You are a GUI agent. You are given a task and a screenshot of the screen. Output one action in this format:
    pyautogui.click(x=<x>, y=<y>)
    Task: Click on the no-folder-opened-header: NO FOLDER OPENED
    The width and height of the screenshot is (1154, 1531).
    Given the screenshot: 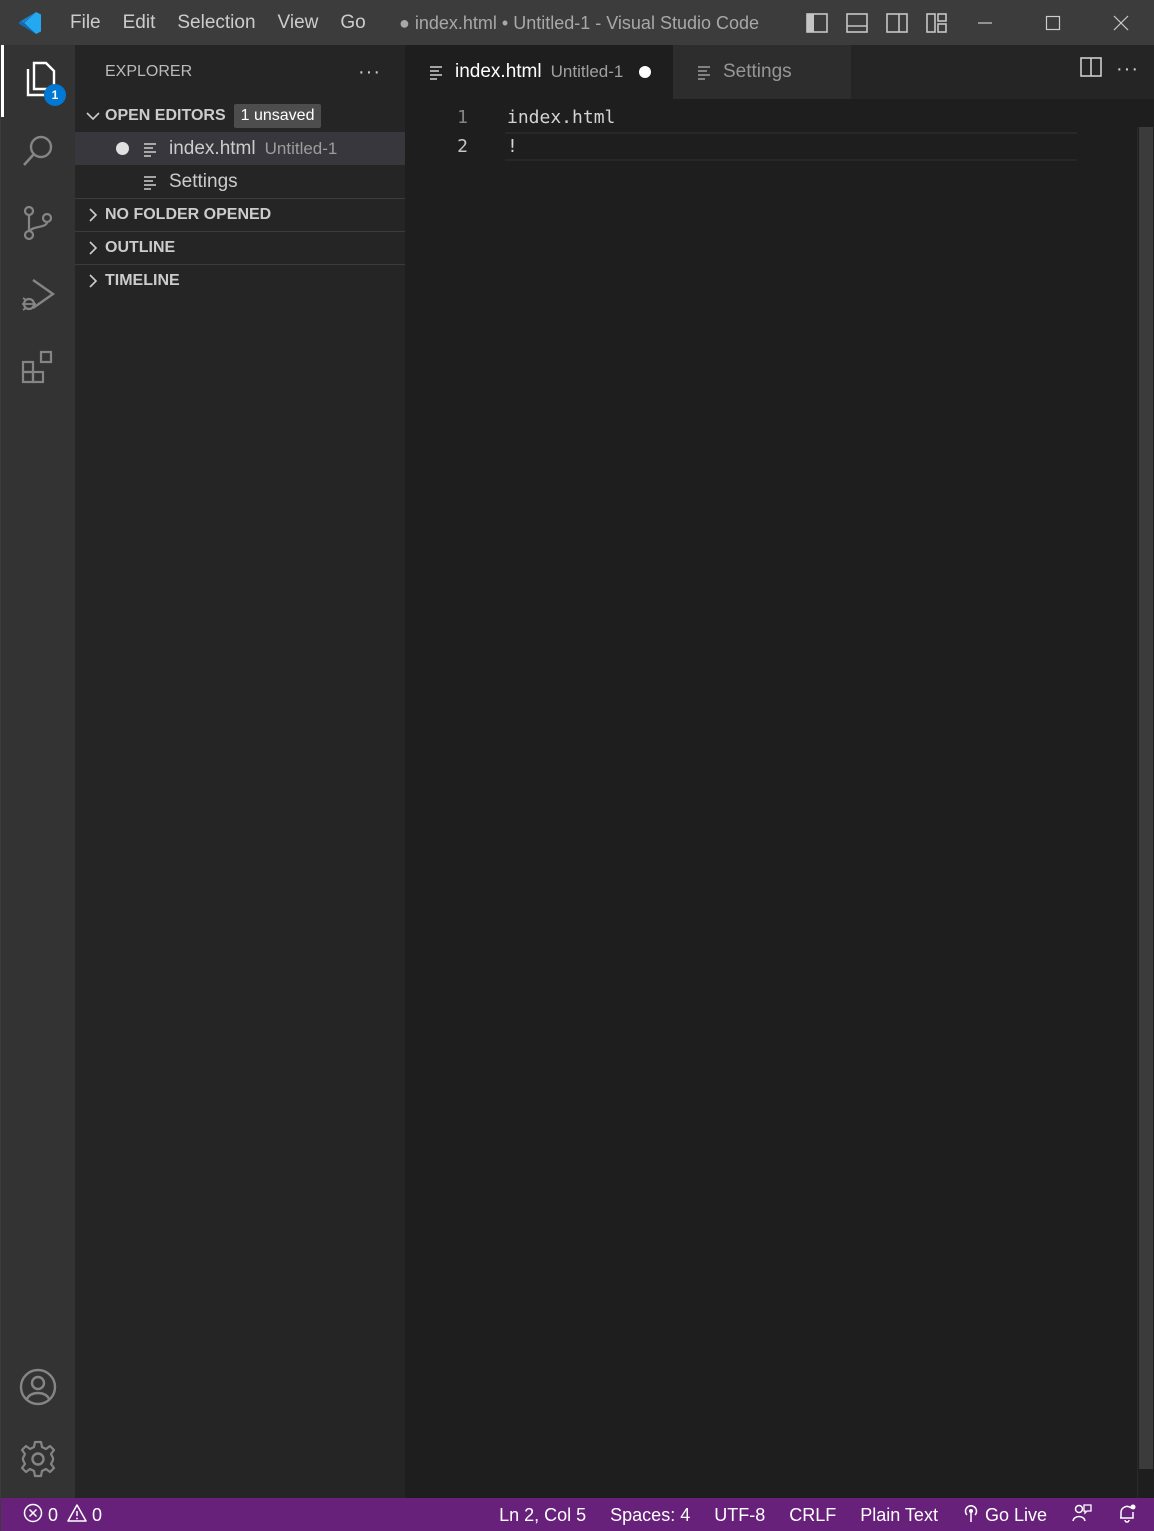 What is the action you would take?
    pyautogui.click(x=240, y=214)
    